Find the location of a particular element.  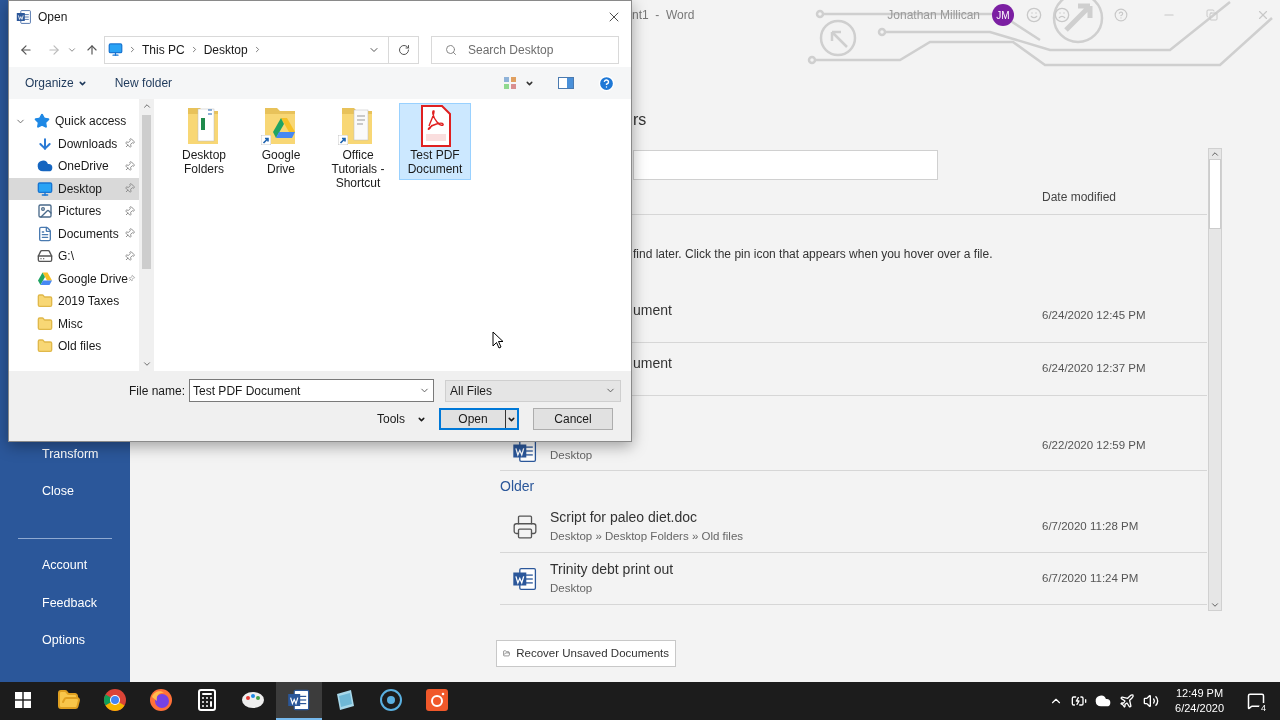

group-heading: Older is located at coordinates (518, 486).